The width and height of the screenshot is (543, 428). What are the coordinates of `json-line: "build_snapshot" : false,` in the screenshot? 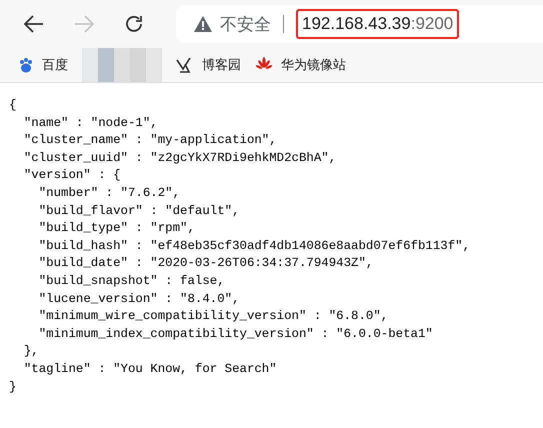 It's located at (132, 281).